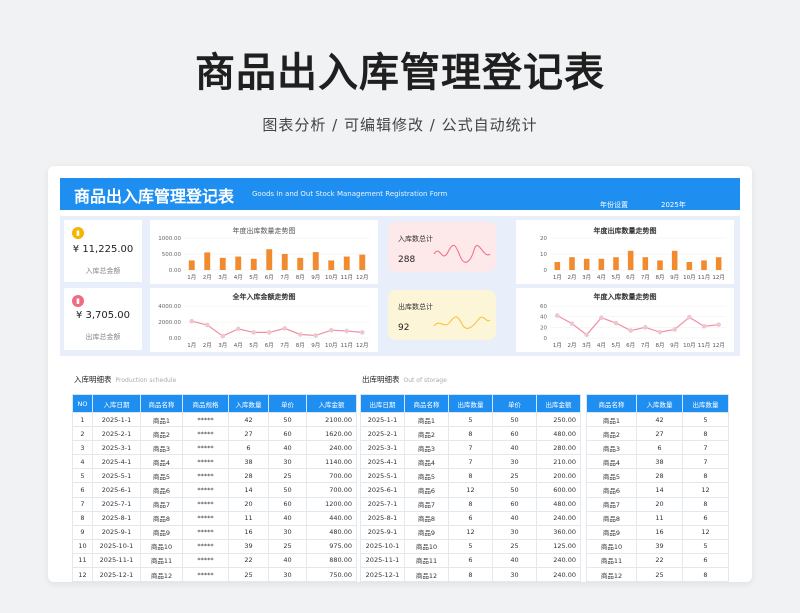  Describe the element at coordinates (382, 448) in the screenshot. I see `table-cell: 2025-3-1` at that location.